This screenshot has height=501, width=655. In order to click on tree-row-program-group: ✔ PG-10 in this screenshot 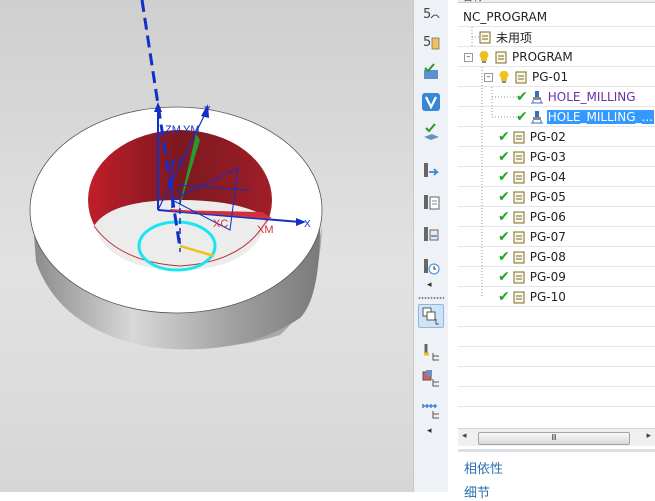, I will do `click(576, 297)`.